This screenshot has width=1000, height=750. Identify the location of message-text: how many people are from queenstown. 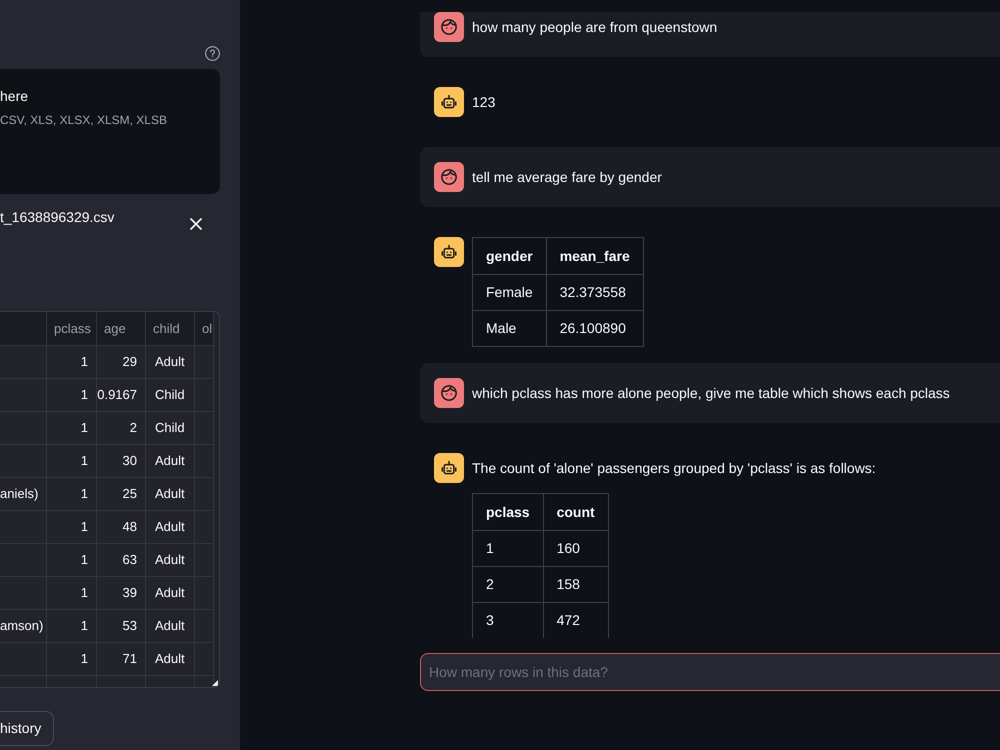
(595, 27).